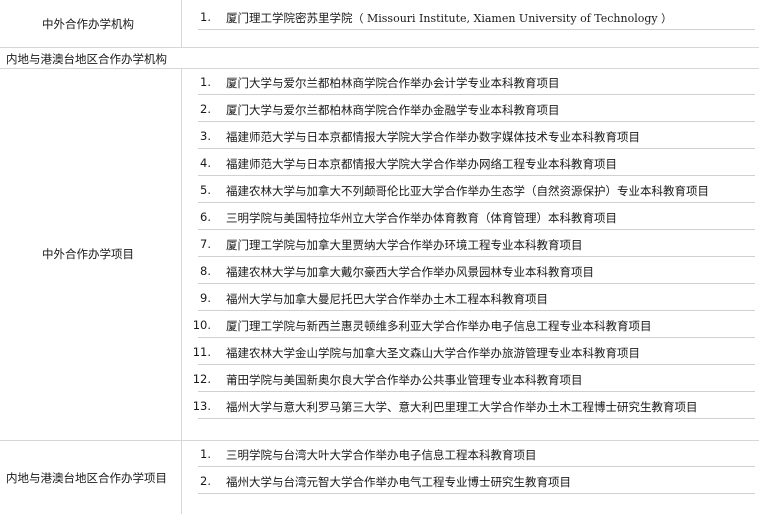 The height and width of the screenshot is (514, 759). I want to click on item-number: 9., so click(205, 298).